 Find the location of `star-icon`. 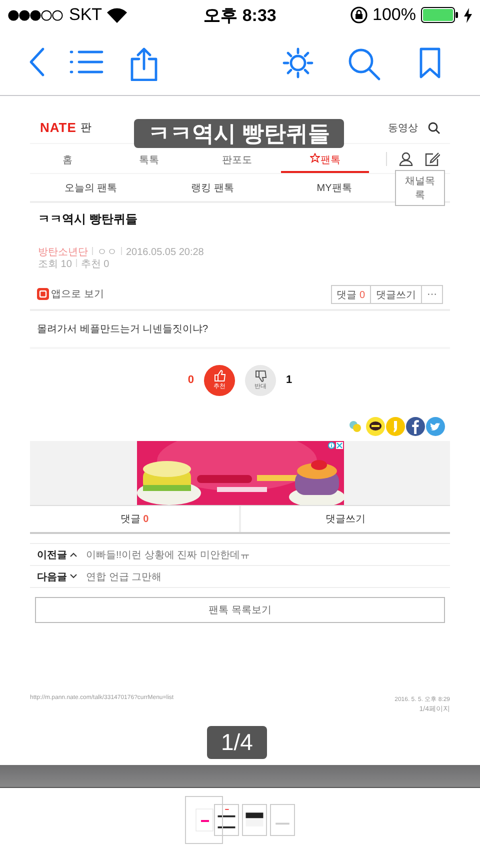

star-icon is located at coordinates (315, 158).